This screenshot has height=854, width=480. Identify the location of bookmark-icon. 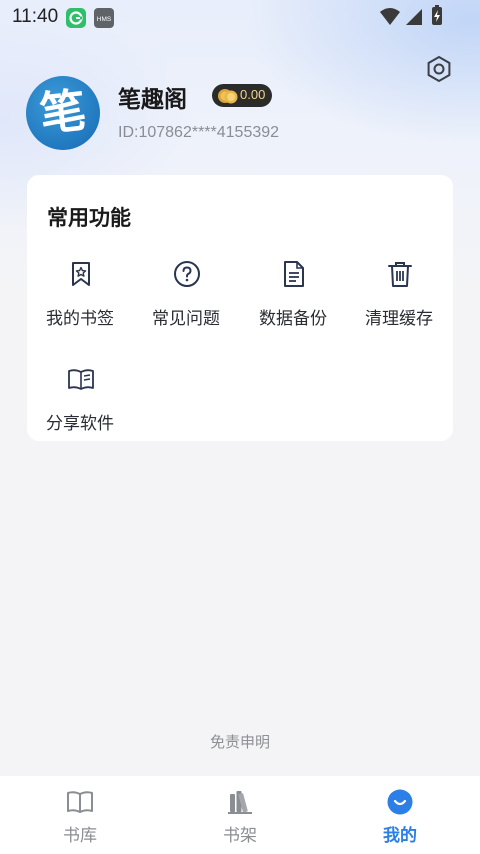
(81, 274).